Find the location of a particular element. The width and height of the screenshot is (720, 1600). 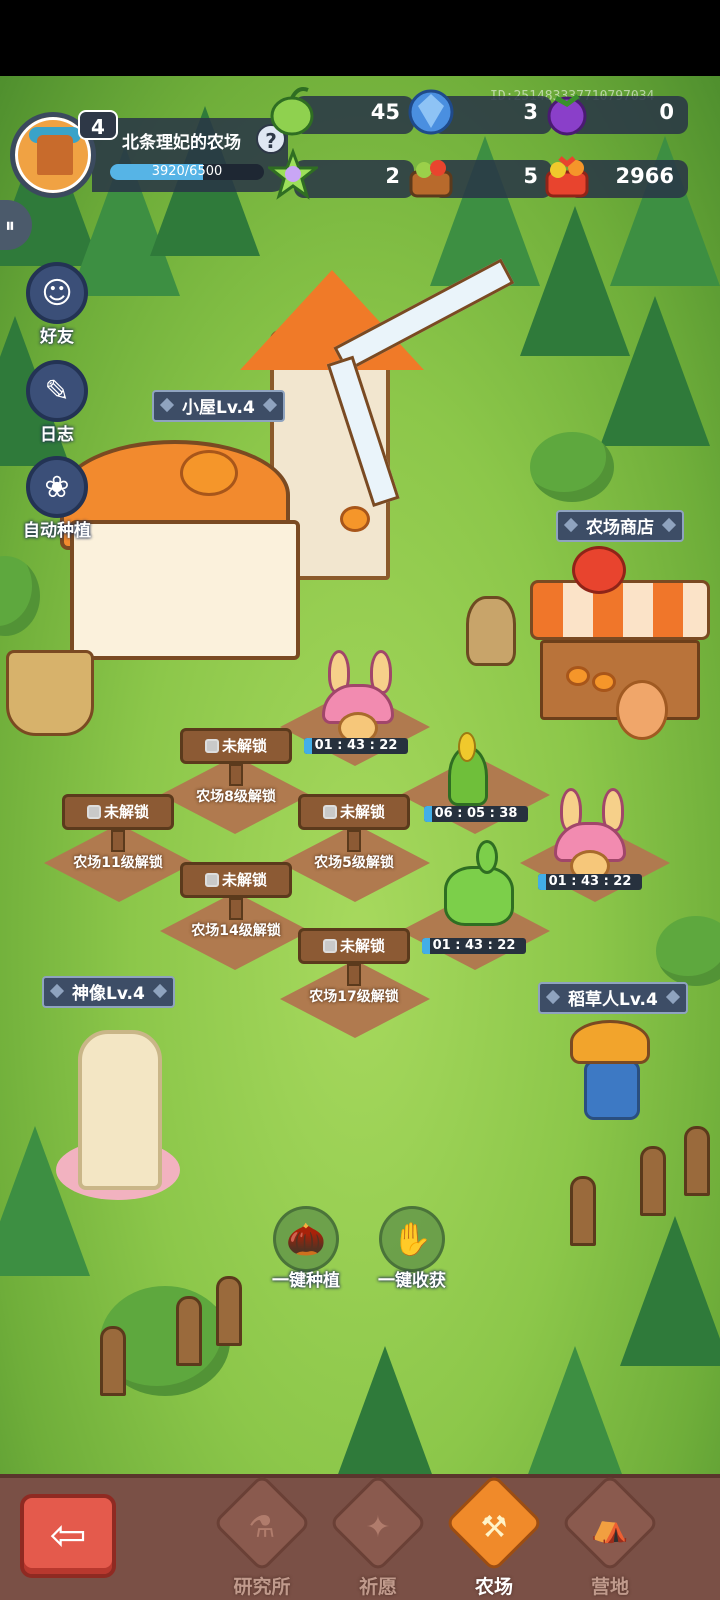

journal-icon: ✎ is located at coordinates (57, 391).